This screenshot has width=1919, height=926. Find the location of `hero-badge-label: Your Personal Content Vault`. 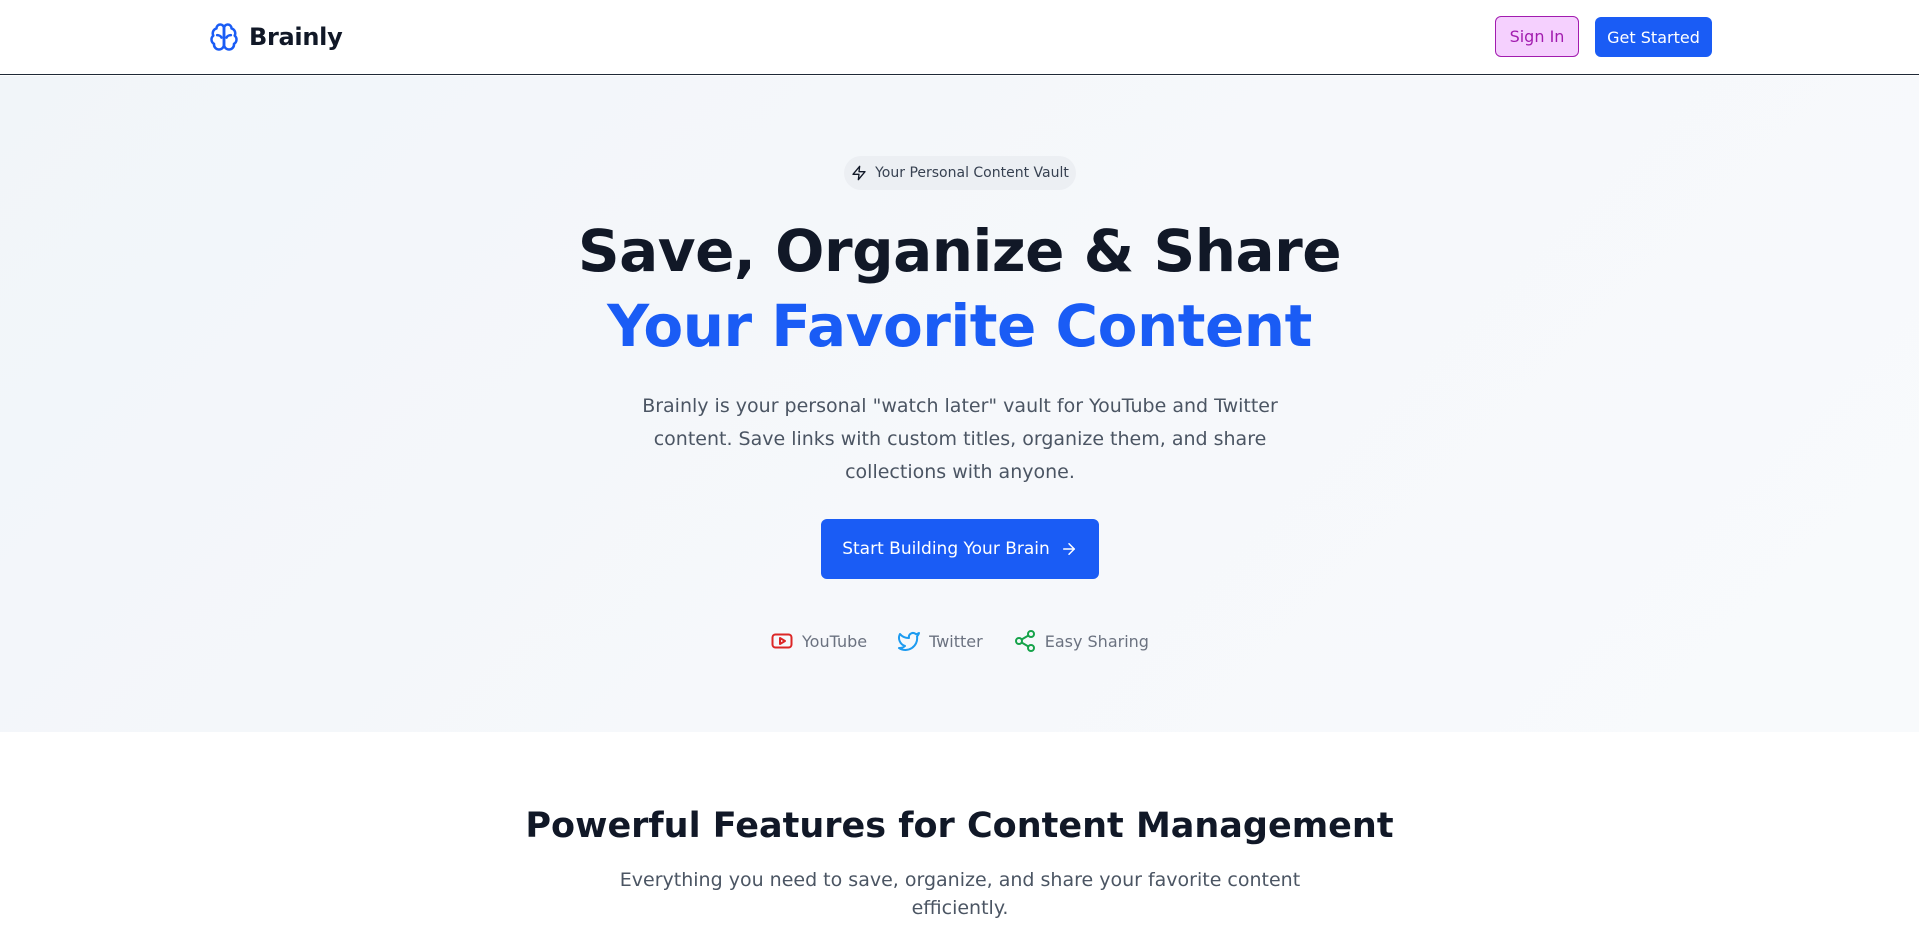

hero-badge-label: Your Personal Content Vault is located at coordinates (972, 173).